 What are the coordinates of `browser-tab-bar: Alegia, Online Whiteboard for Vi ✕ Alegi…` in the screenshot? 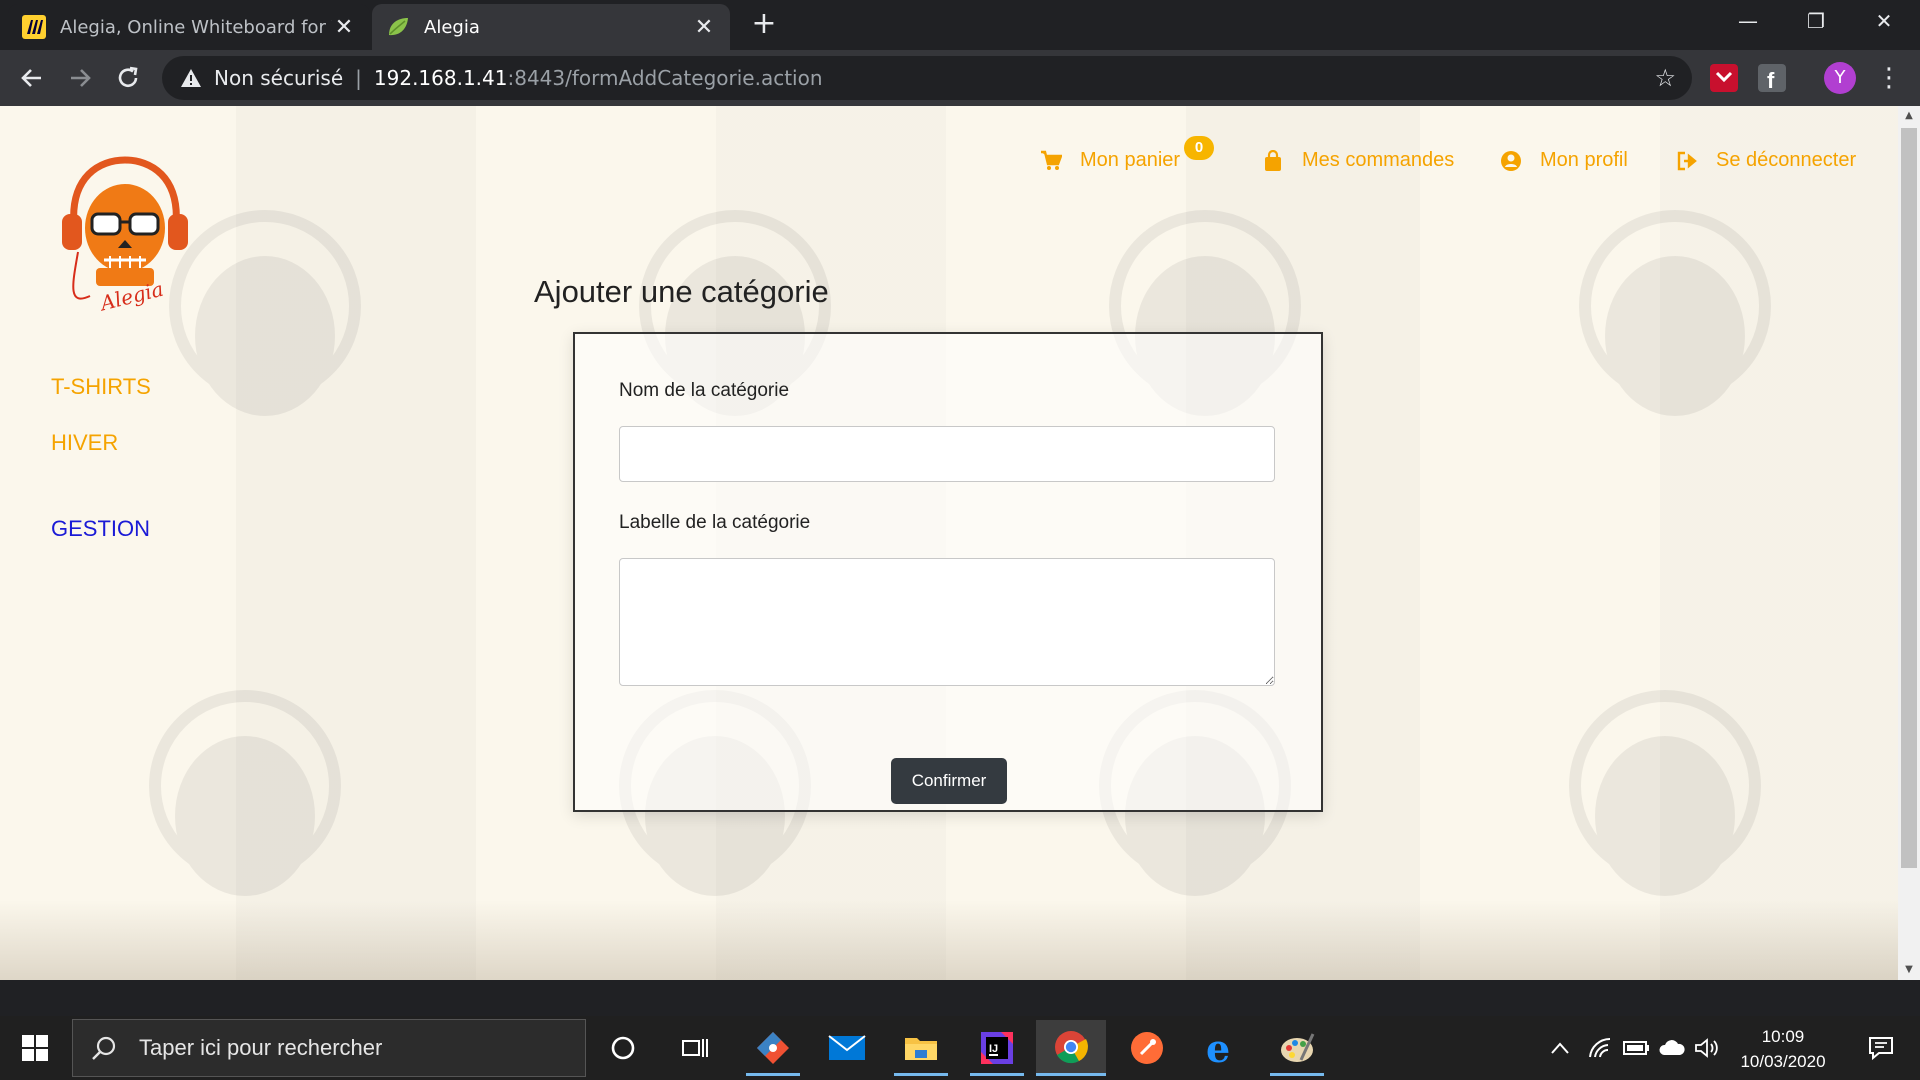 It's located at (960, 25).